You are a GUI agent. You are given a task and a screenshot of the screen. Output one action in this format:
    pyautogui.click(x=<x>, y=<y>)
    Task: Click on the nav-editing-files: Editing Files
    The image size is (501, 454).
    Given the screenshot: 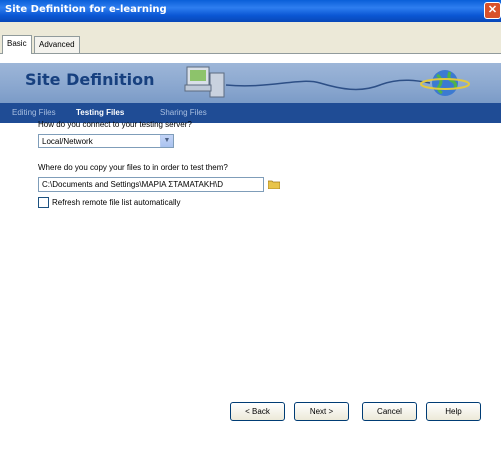 What is the action you would take?
    pyautogui.click(x=34, y=112)
    